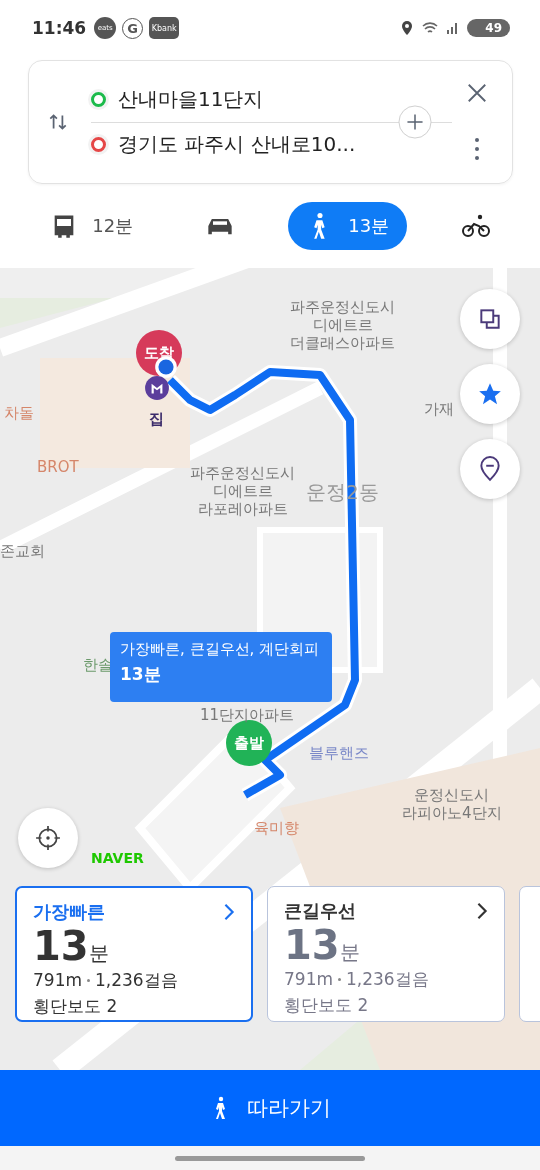 The width and height of the screenshot is (540, 1170). What do you see at coordinates (386, 954) in the screenshot?
I see `route-option-card: 큰길우선 13분 791m 1,236걸음 횡단보도 2` at bounding box center [386, 954].